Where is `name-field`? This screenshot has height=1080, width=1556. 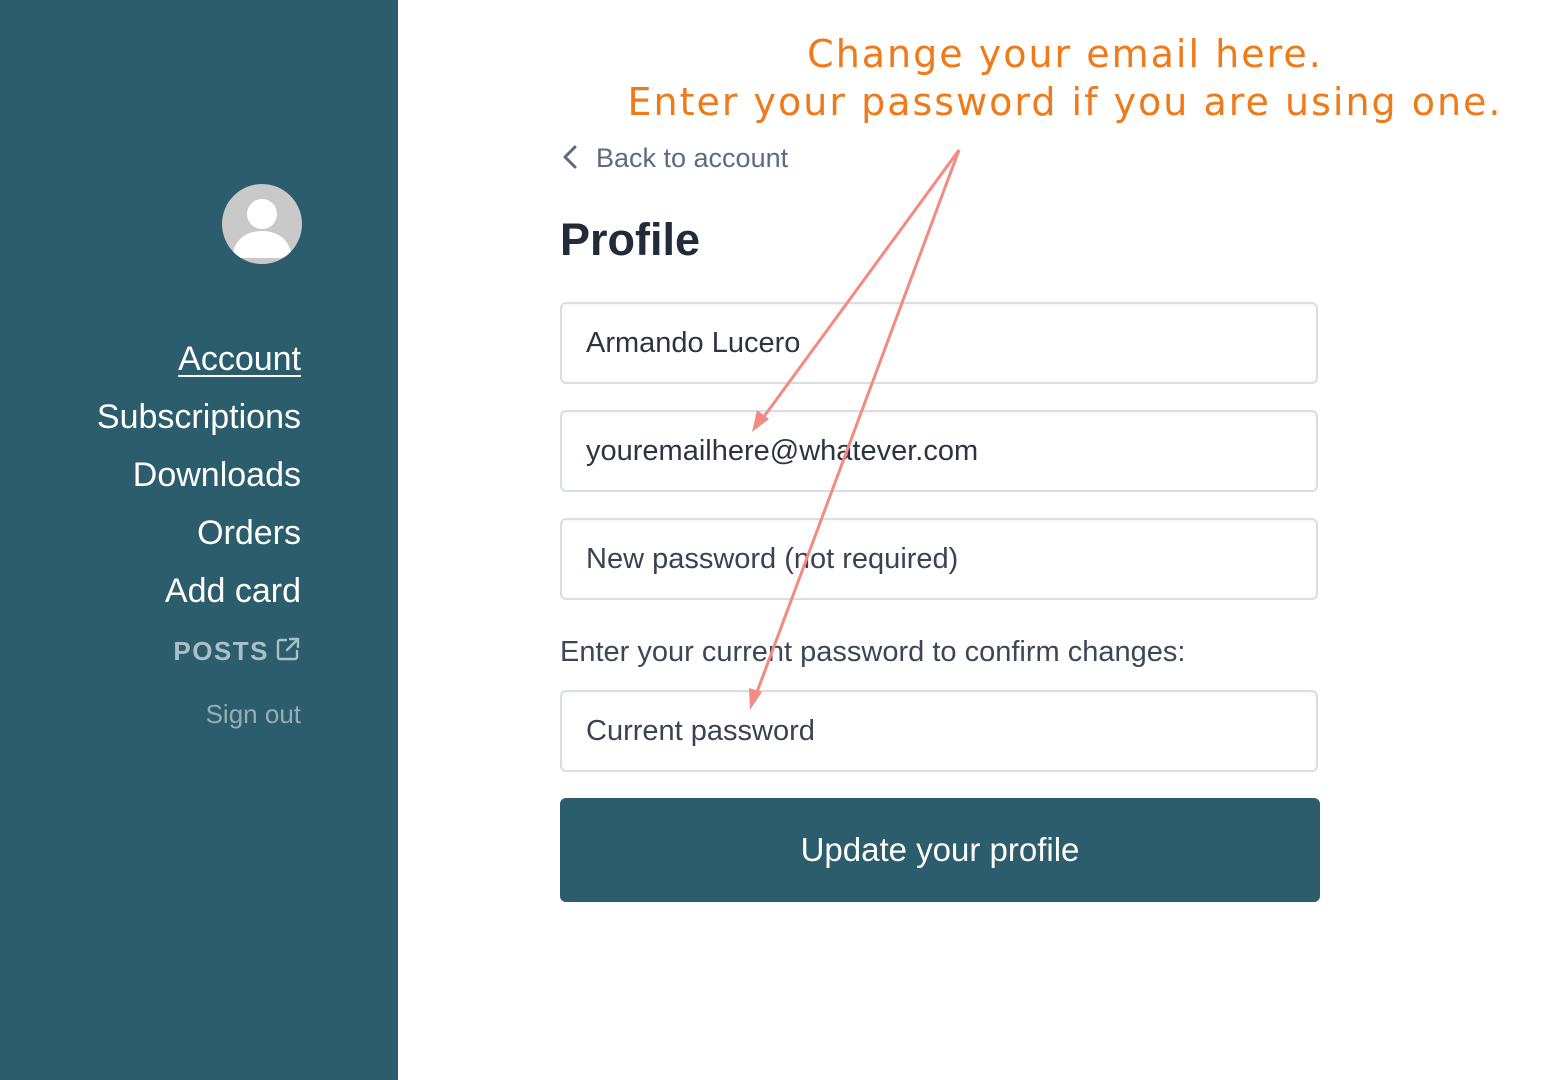
name-field is located at coordinates (939, 343).